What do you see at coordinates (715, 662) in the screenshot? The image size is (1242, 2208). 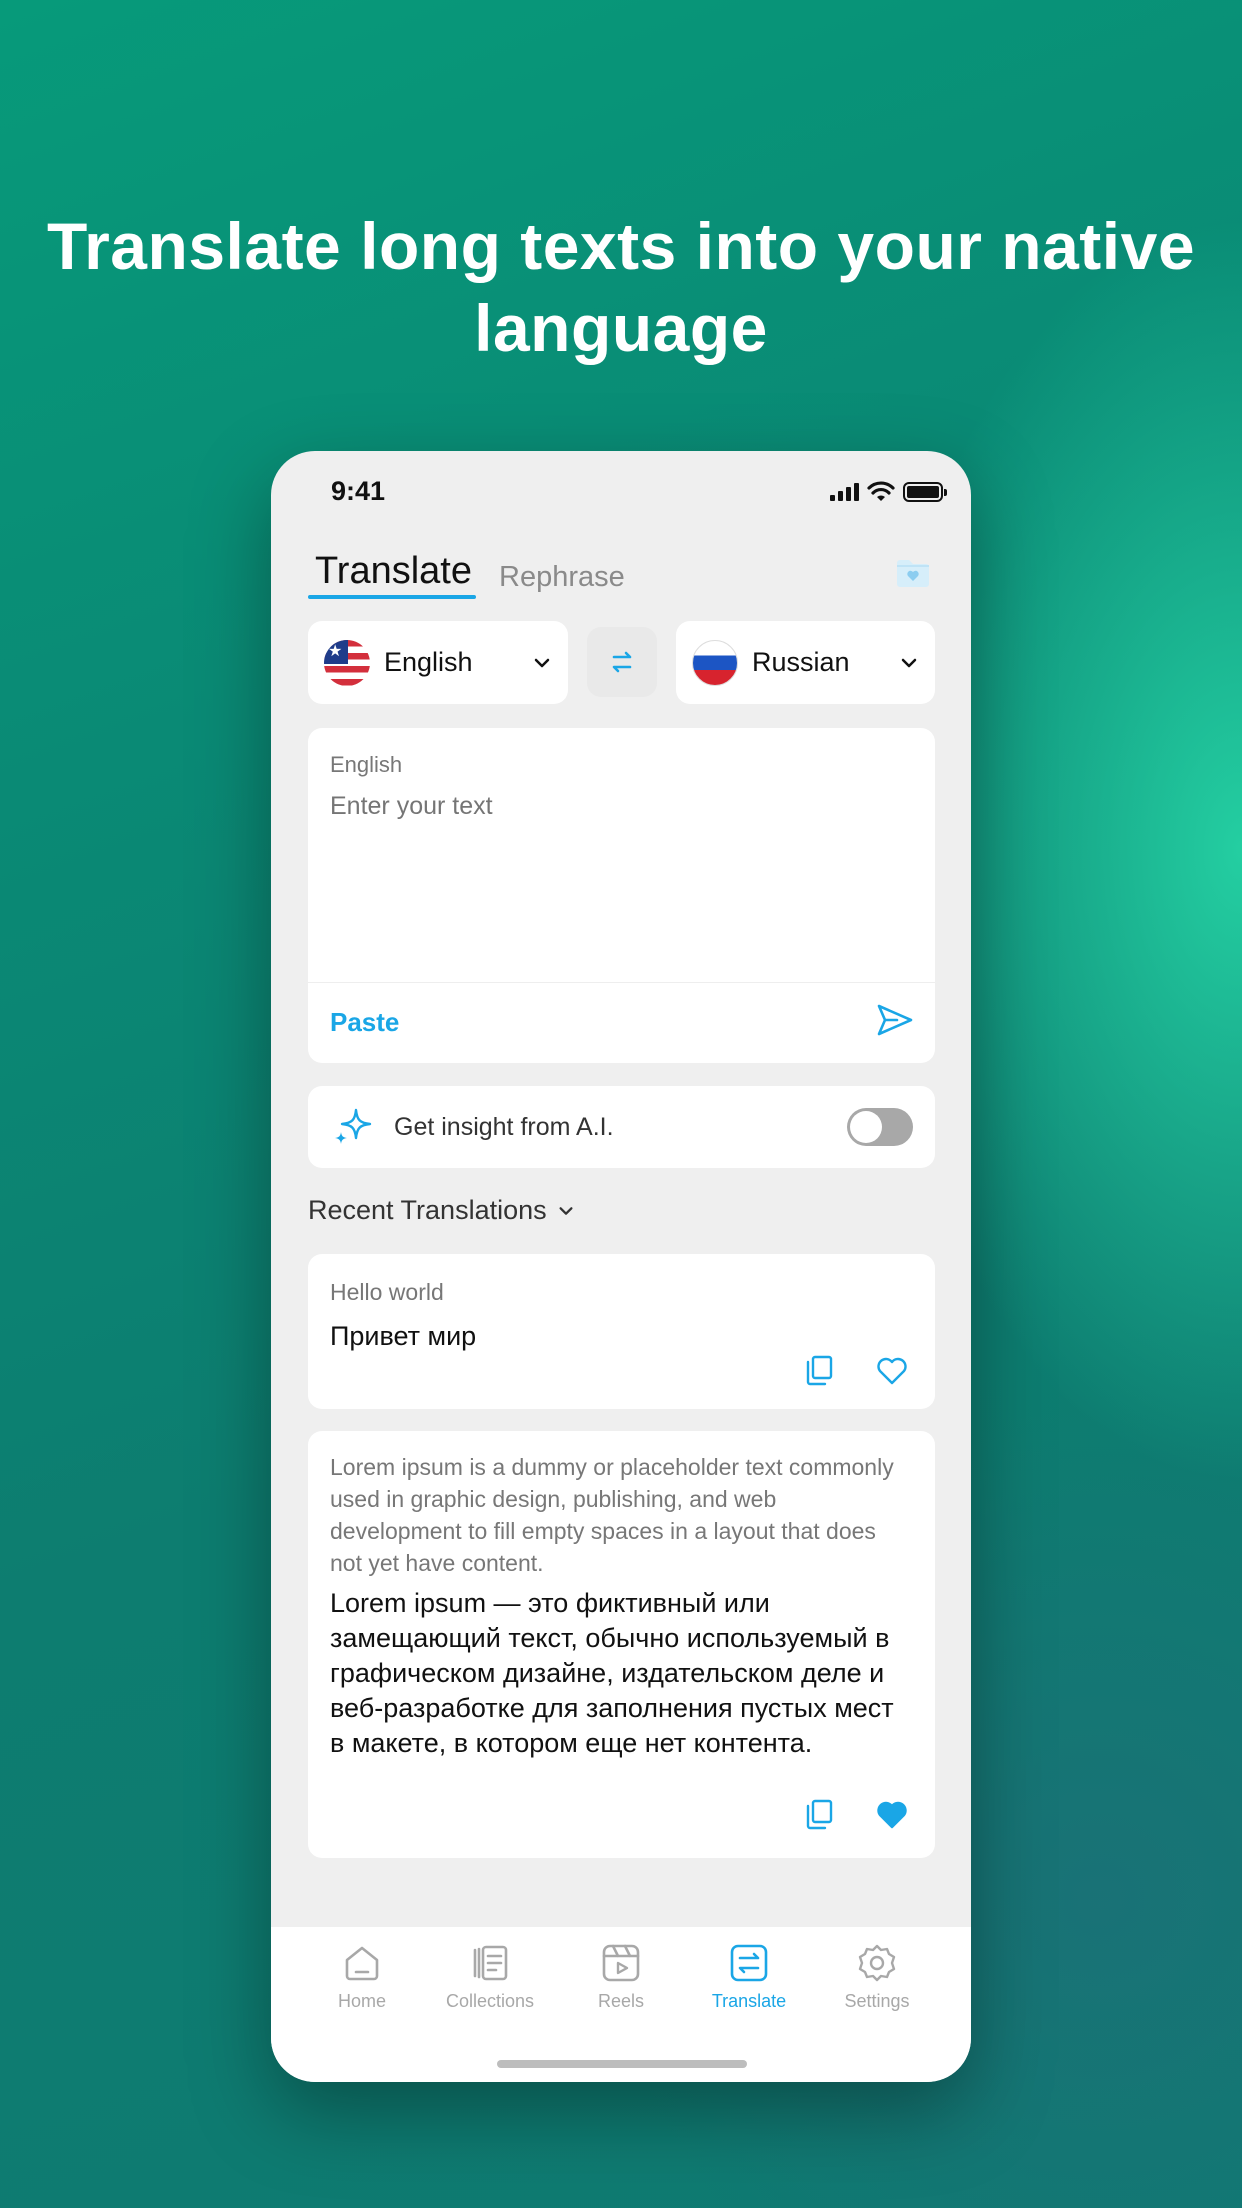 I see `russia-flag-icon` at bounding box center [715, 662].